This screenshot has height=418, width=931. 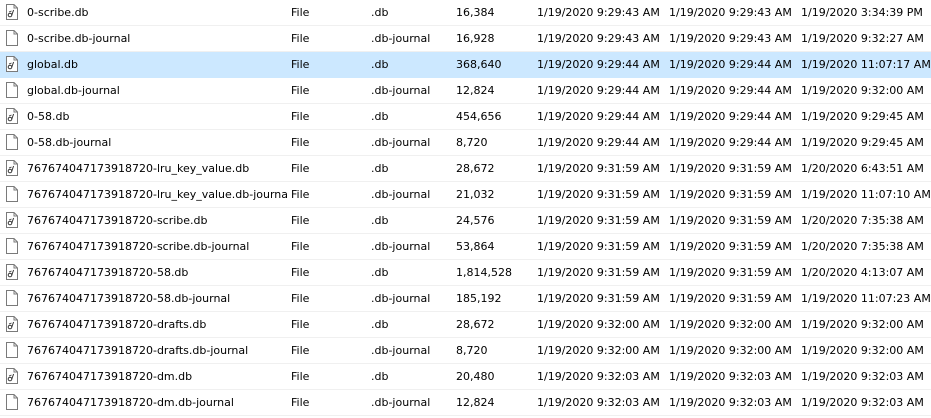 What do you see at coordinates (862, 12) in the screenshot?
I see `date-accessed: 1/19/2020 3:34:39 PM` at bounding box center [862, 12].